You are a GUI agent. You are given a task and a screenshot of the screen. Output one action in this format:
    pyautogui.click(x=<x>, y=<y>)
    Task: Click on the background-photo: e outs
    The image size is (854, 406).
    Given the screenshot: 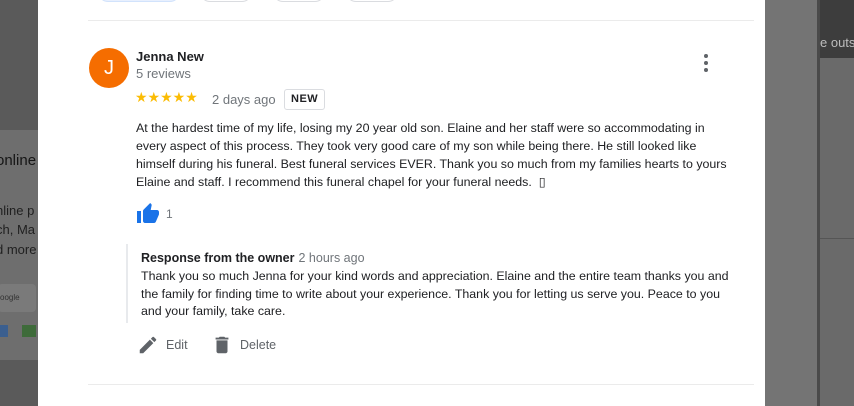 What is the action you would take?
    pyautogui.click(x=837, y=29)
    